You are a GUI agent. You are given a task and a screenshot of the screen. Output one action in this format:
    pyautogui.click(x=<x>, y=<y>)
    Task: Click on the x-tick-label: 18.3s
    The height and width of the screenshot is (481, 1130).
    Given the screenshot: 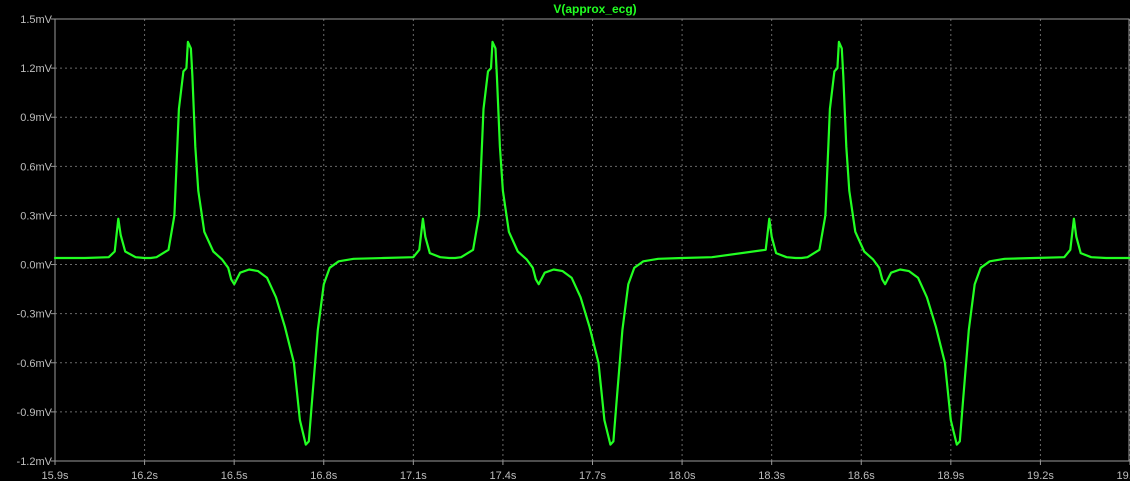 What is the action you would take?
    pyautogui.click(x=771, y=475)
    